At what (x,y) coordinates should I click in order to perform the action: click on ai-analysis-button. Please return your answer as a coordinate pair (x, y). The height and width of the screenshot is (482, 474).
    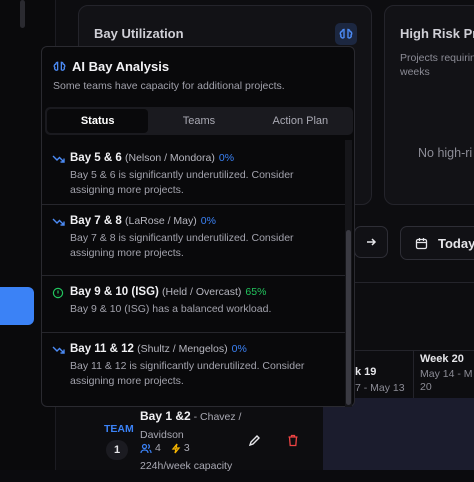
    Looking at the image, I should click on (346, 34).